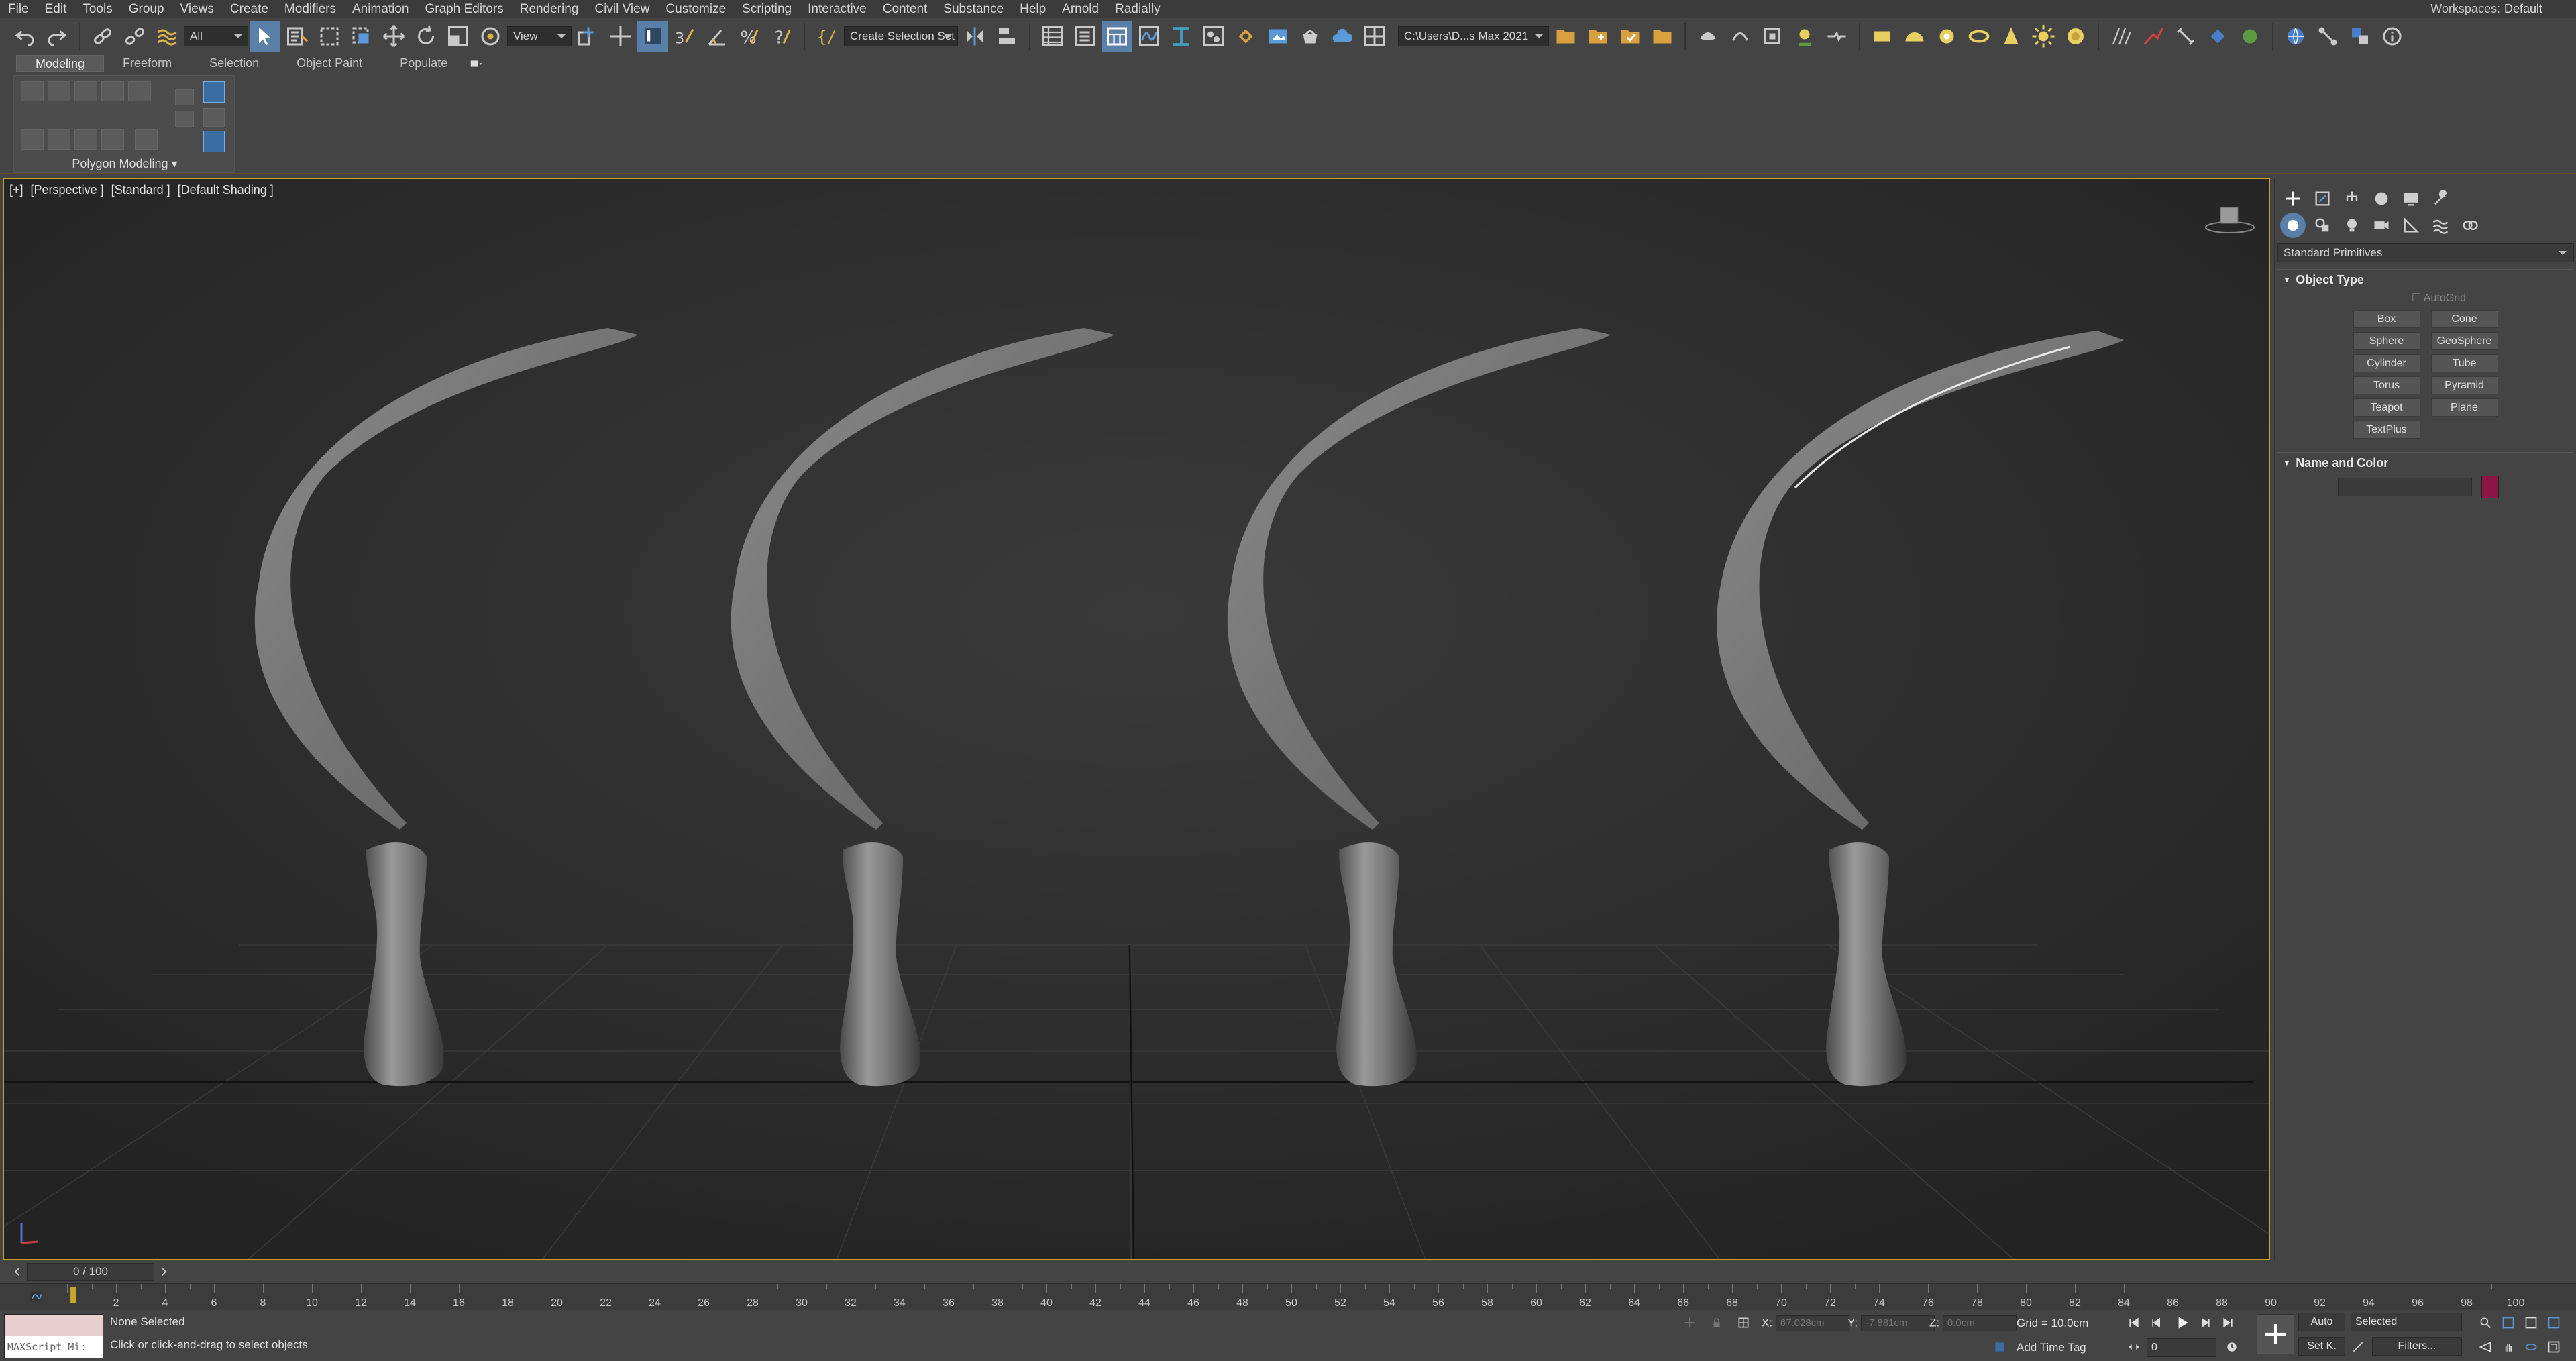 Image resolution: width=2576 pixels, height=1361 pixels. What do you see at coordinates (2293, 225) in the screenshot?
I see `geometry-category-icon` at bounding box center [2293, 225].